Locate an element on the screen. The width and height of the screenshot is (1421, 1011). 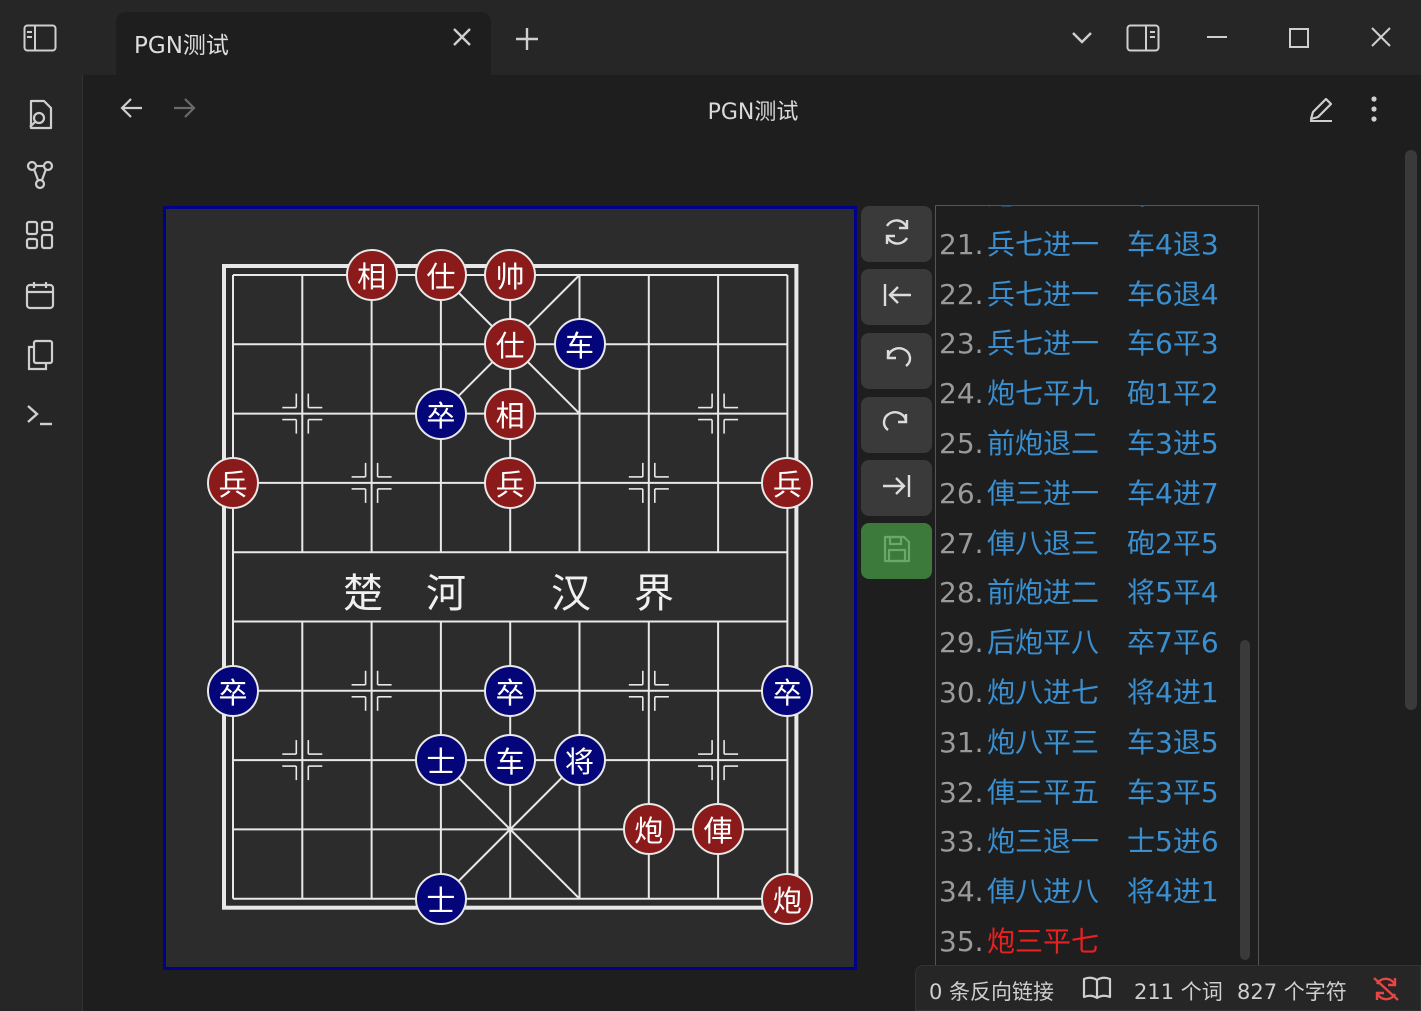
backlinks-count: 0 条反向链接 is located at coordinates (991, 991).